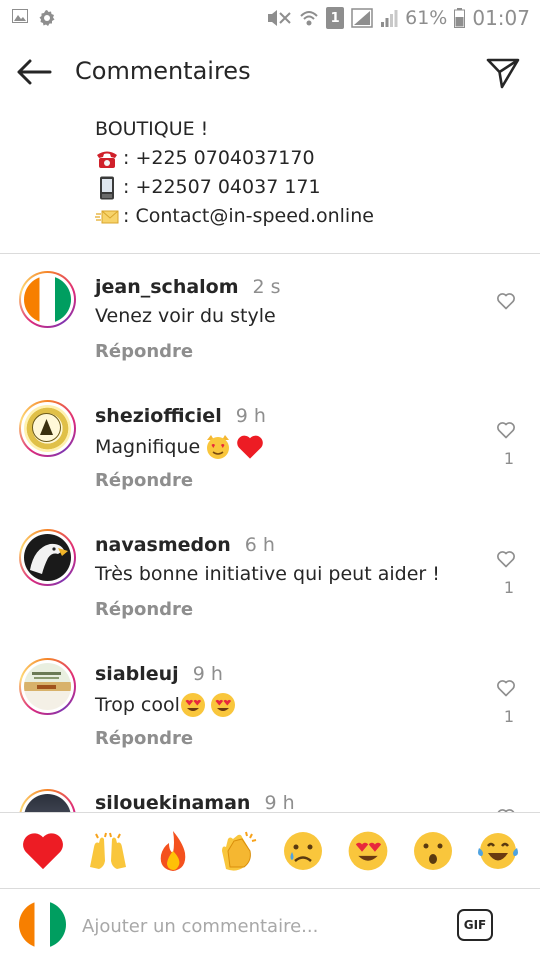  I want to click on wifi-icon, so click(309, 18).